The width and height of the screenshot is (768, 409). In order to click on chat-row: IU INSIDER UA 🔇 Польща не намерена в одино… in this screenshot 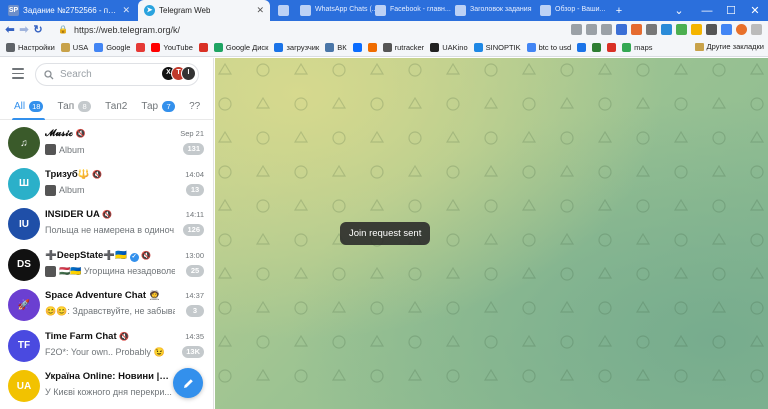, I will do `click(106, 225)`.